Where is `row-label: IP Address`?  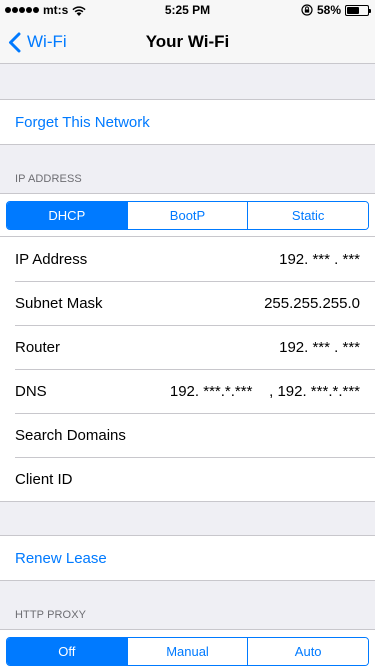 row-label: IP Address is located at coordinates (51, 259).